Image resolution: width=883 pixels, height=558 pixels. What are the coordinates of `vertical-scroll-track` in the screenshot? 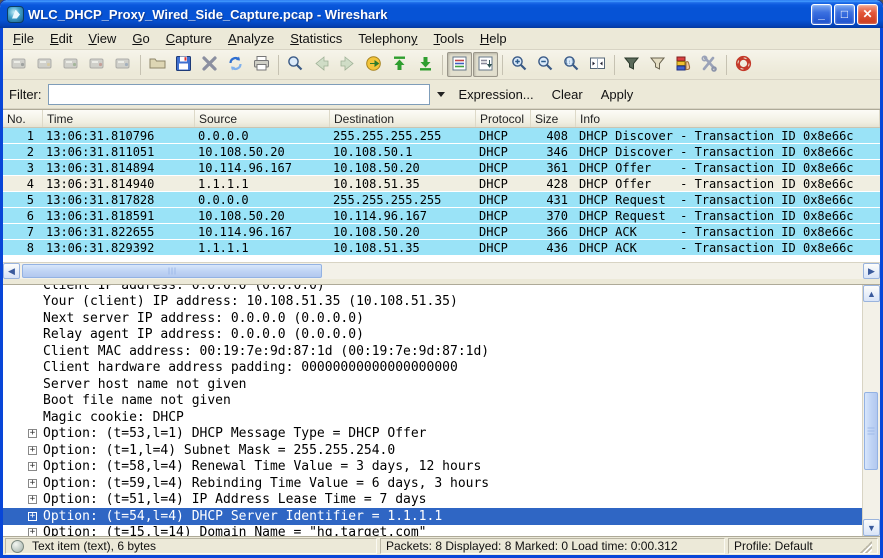 It's located at (871, 410).